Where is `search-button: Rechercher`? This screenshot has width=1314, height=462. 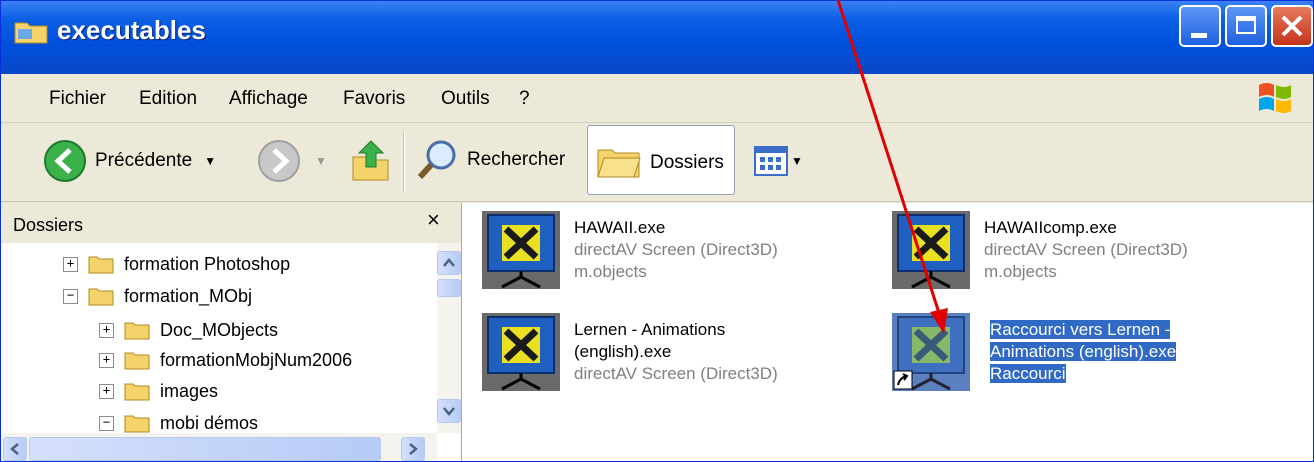 search-button: Rechercher is located at coordinates (490, 160).